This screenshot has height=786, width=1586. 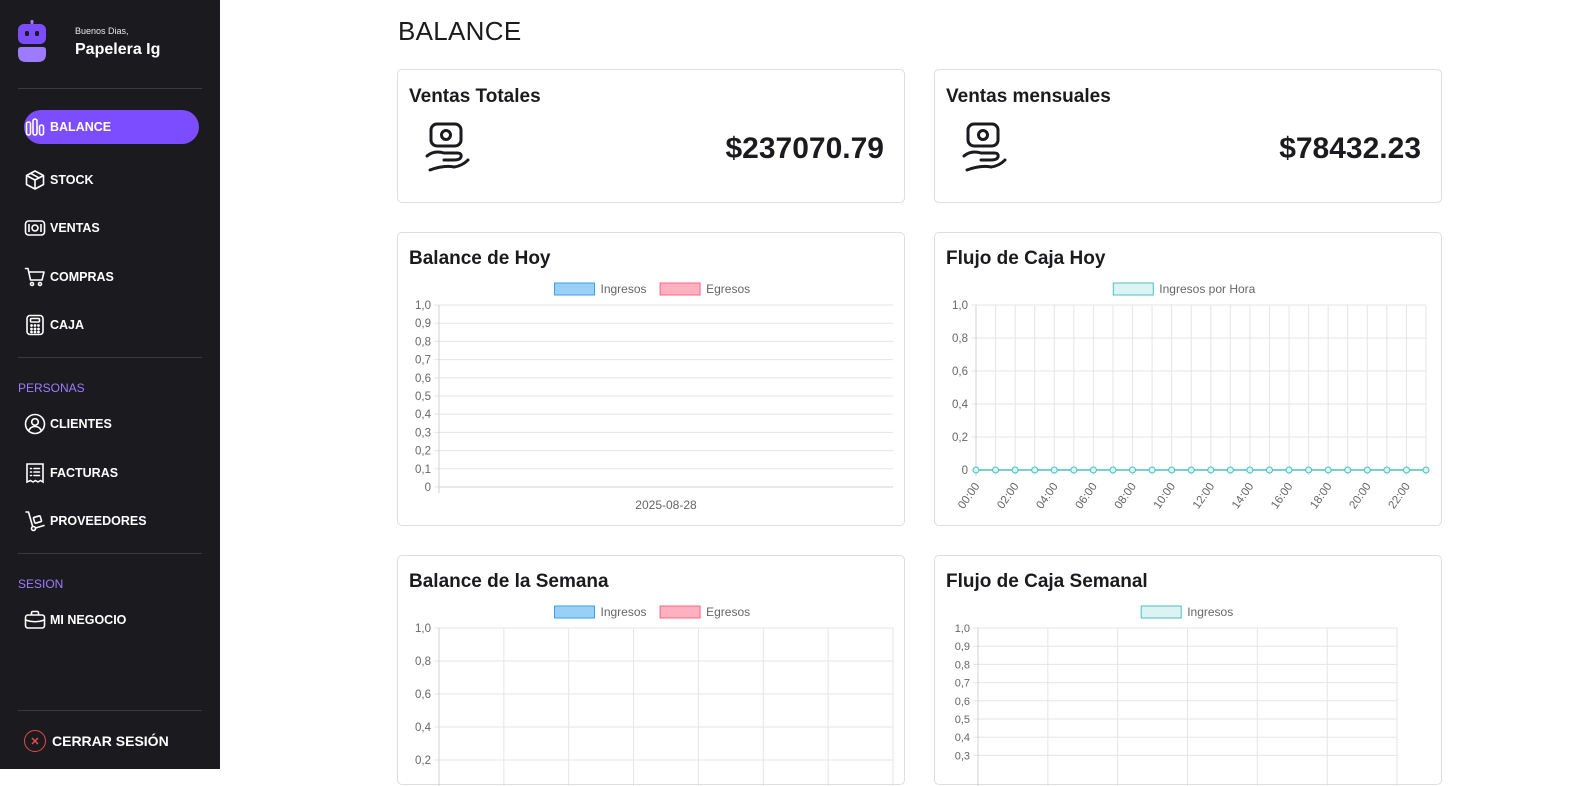 I want to click on nav-item-mi-negocio: MI NEGOCIO, so click(x=111, y=620).